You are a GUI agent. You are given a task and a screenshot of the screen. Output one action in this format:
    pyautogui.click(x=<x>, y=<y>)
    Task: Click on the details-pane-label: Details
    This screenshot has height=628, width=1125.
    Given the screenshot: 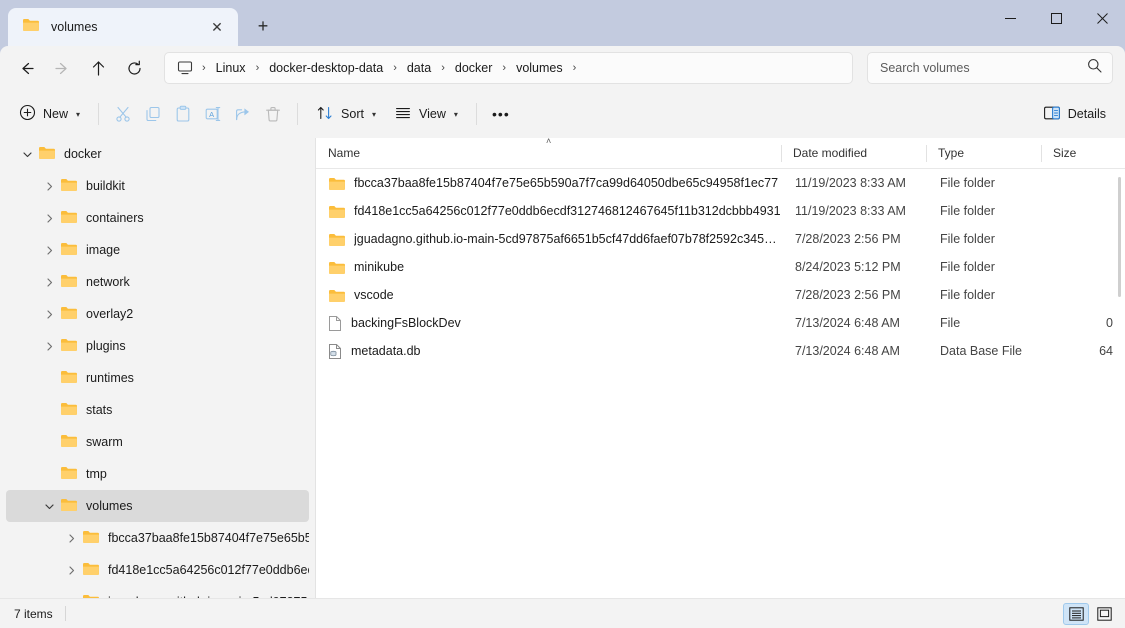 What is the action you would take?
    pyautogui.click(x=1086, y=114)
    